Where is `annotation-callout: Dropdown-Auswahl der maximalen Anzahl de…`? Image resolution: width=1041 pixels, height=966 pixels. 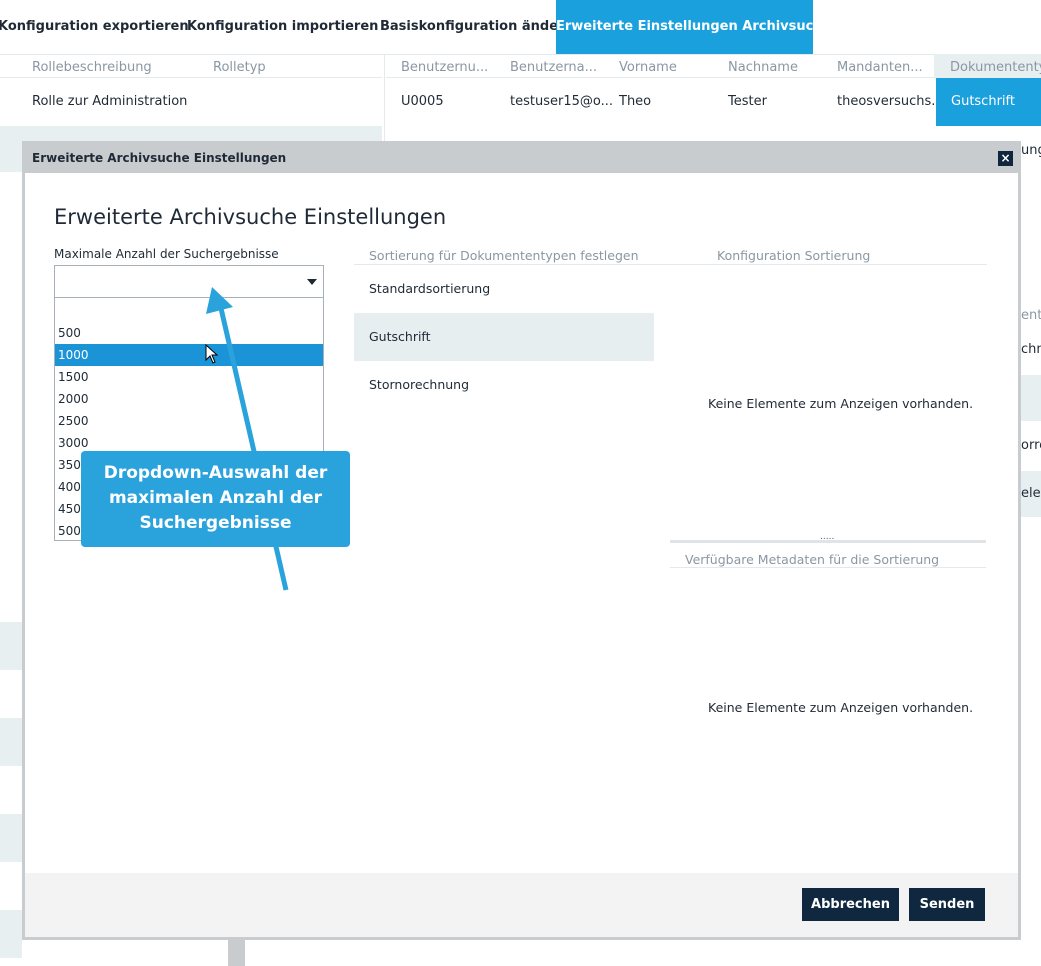 annotation-callout: Dropdown-Auswahl der maximalen Anzahl de… is located at coordinates (215, 499).